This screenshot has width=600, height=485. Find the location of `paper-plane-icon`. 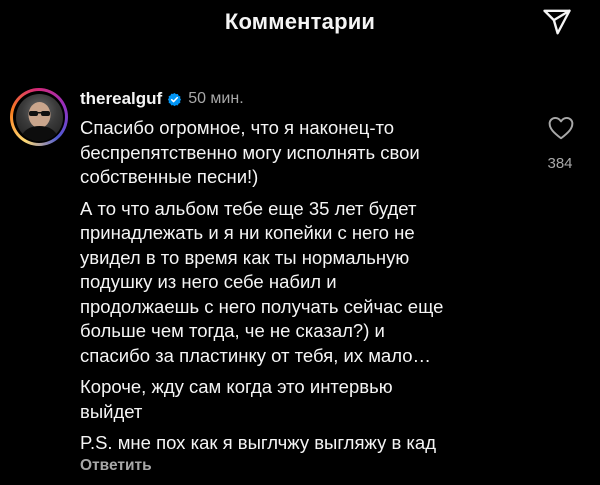

paper-plane-icon is located at coordinates (557, 24).